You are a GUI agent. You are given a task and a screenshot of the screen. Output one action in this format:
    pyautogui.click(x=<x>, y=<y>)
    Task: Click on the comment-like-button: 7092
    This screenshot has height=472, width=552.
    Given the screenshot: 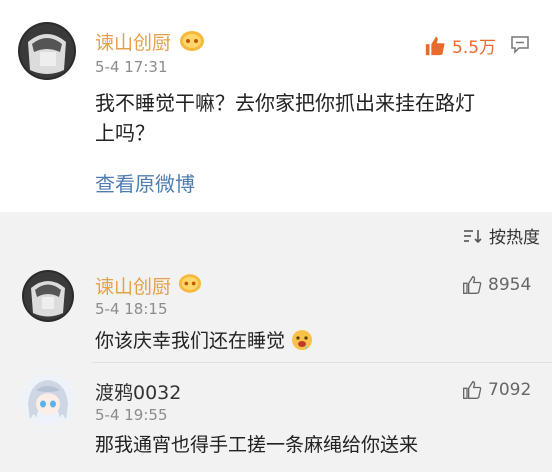 What is the action you would take?
    pyautogui.click(x=496, y=390)
    